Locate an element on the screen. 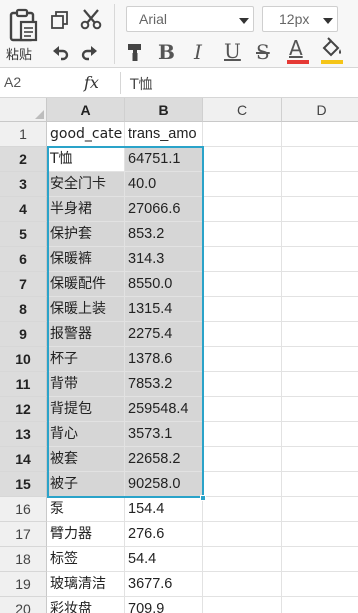 The width and height of the screenshot is (358, 613). row-header: 12 is located at coordinates (23, 409).